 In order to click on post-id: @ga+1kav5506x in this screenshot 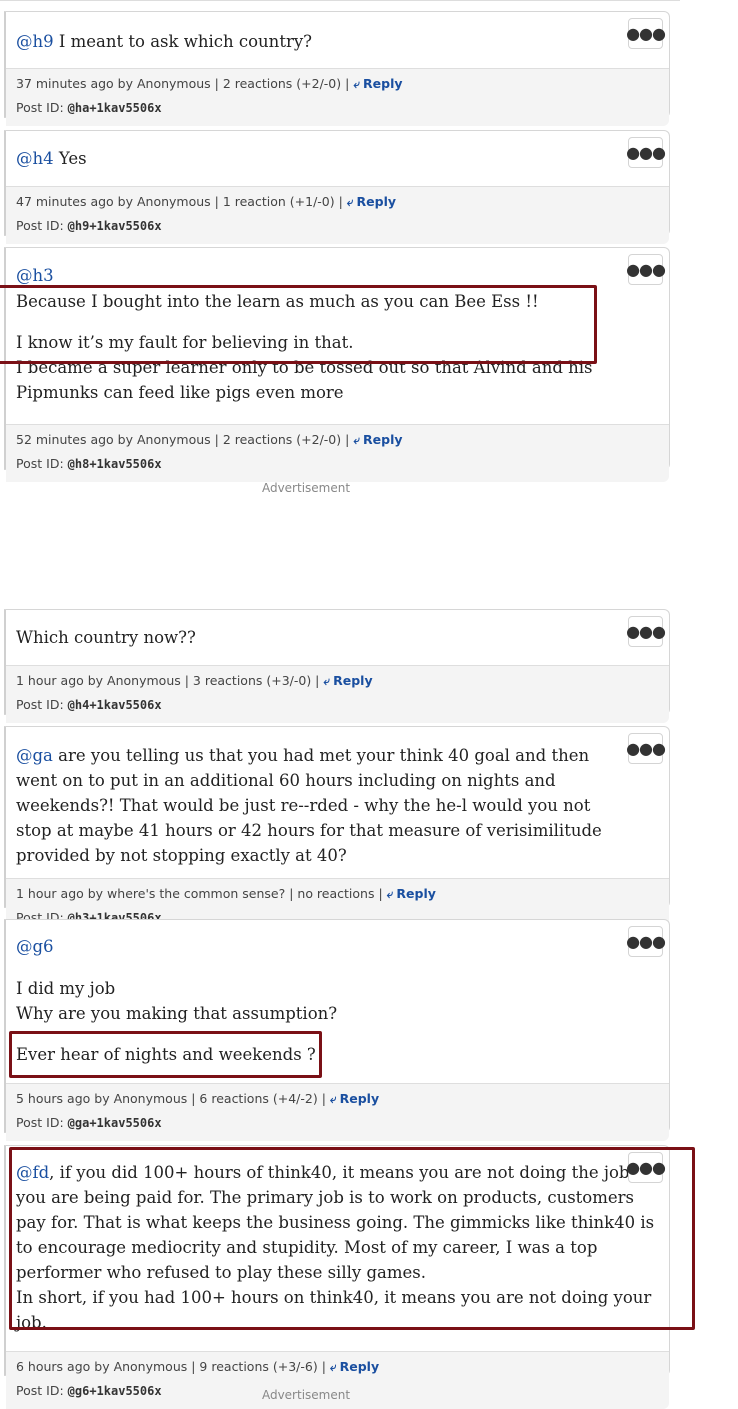, I will do `click(114, 1123)`.